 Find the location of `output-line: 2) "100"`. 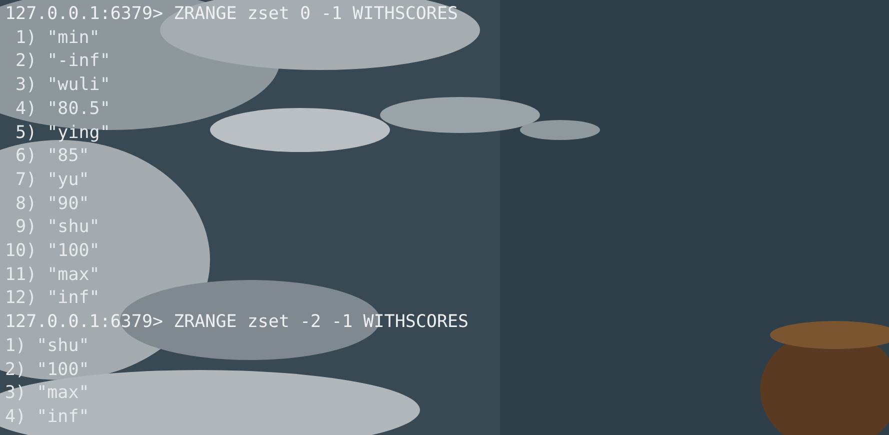

output-line: 2) "100" is located at coordinates (47, 370).